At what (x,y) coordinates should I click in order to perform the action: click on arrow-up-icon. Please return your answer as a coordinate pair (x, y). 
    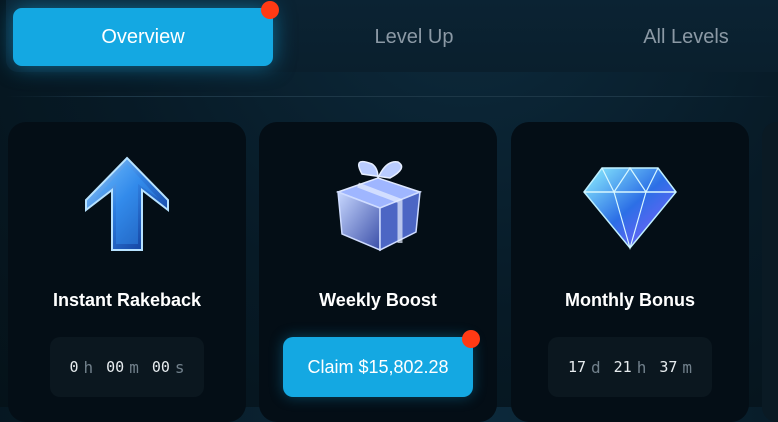
    Looking at the image, I should click on (127, 206).